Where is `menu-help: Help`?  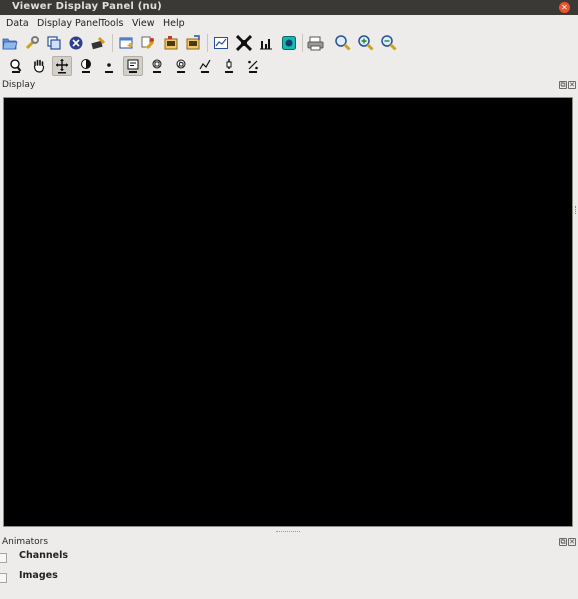 menu-help: Help is located at coordinates (174, 23).